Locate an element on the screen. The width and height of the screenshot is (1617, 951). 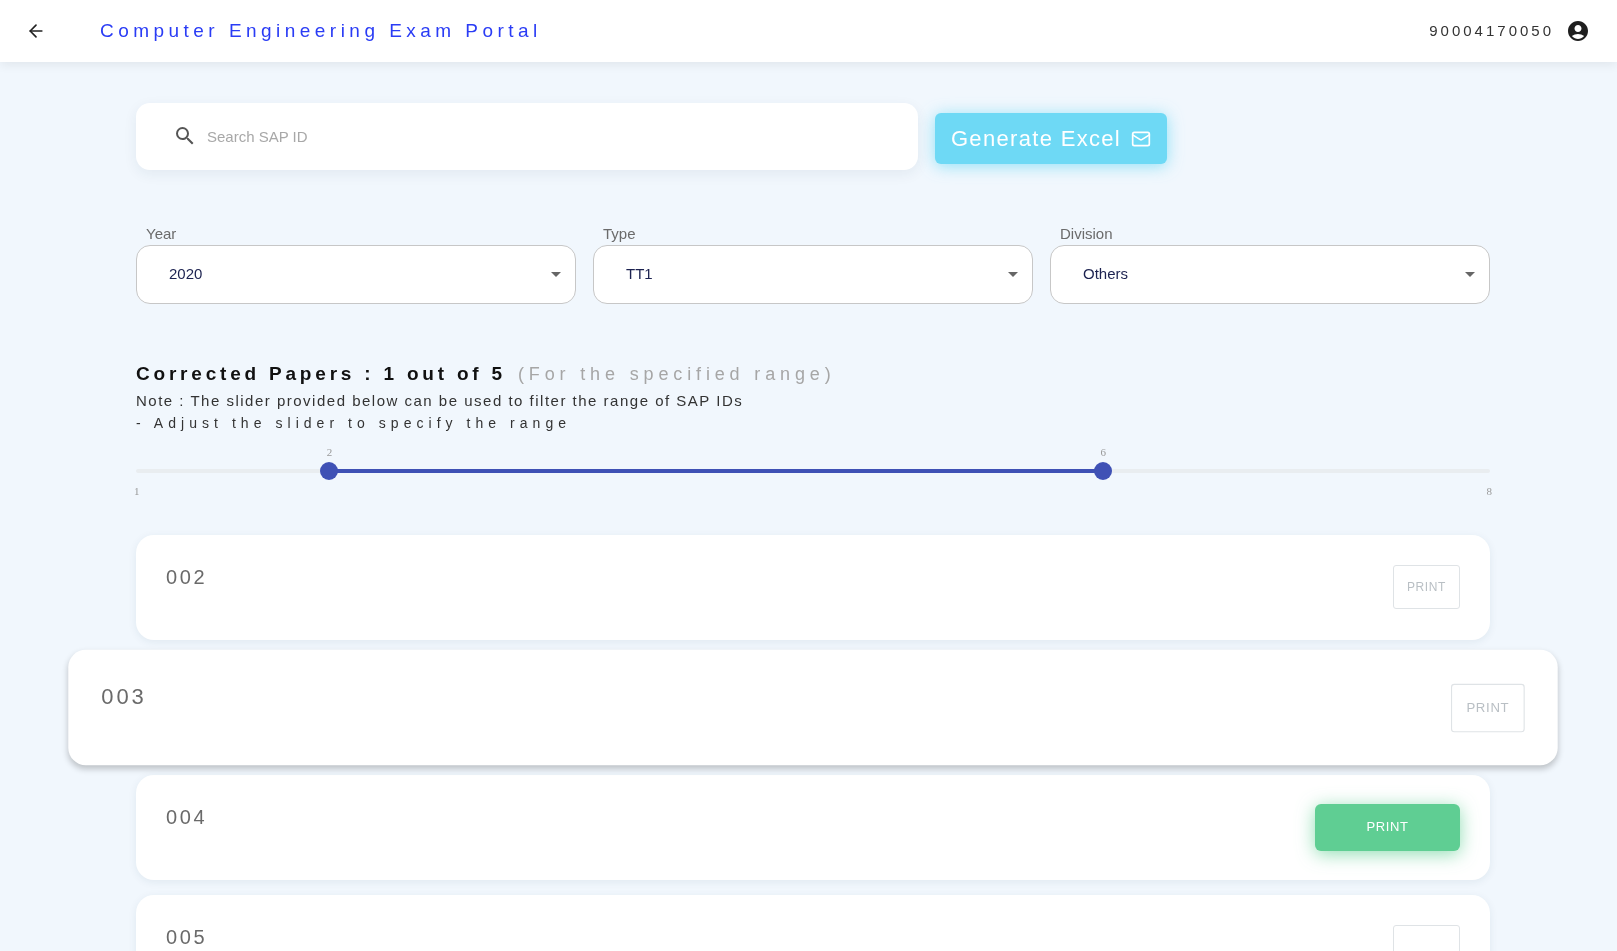
summary-title: Corrected Papers : 1 out of 5 is located at coordinates (321, 374).